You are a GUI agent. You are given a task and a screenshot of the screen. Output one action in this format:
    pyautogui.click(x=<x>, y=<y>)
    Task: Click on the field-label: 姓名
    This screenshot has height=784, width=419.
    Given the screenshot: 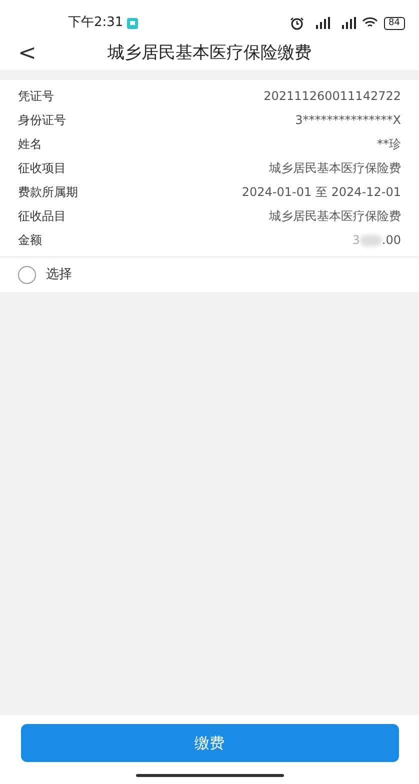 What is the action you would take?
    pyautogui.click(x=30, y=144)
    